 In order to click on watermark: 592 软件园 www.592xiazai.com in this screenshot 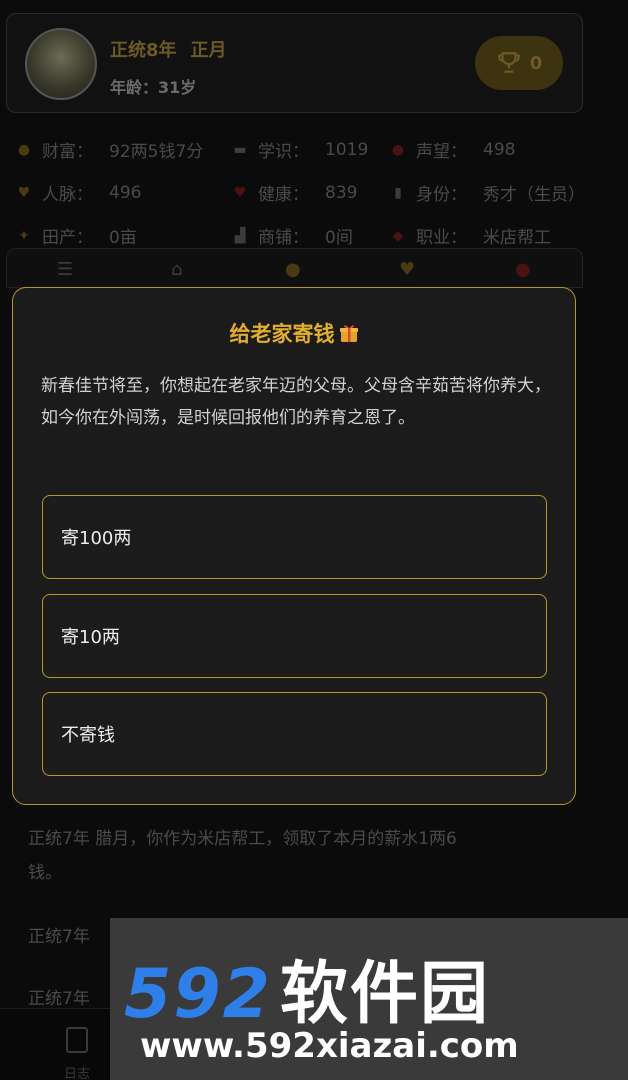, I will do `click(369, 999)`.